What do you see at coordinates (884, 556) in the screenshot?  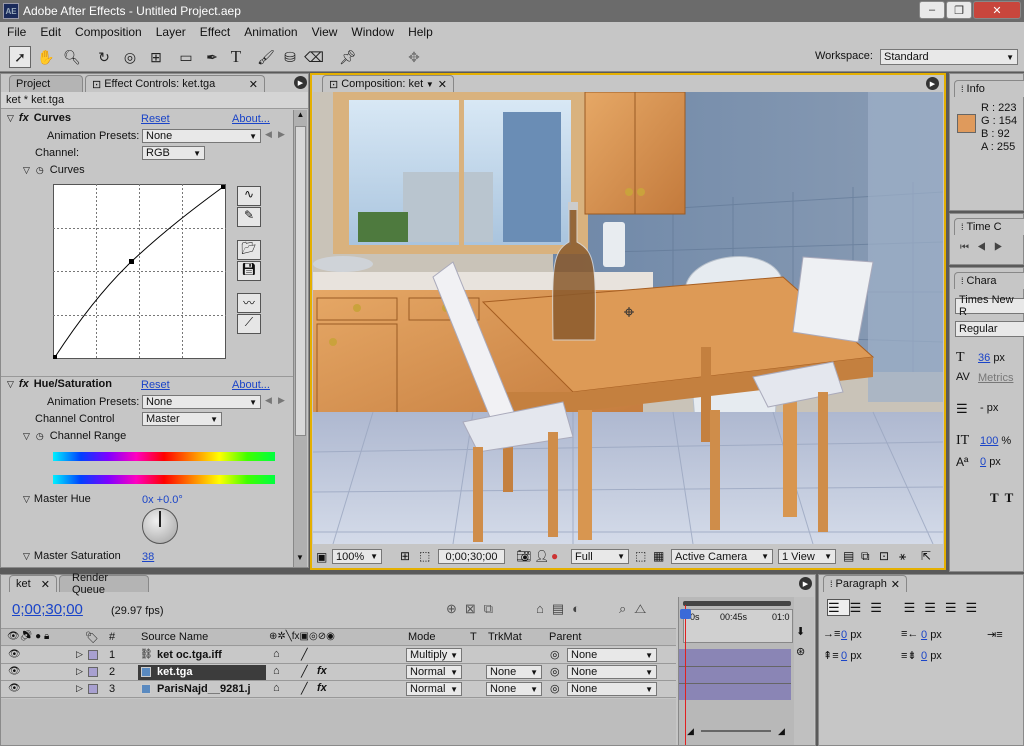 I see `timeline-icon: ⊡` at bounding box center [884, 556].